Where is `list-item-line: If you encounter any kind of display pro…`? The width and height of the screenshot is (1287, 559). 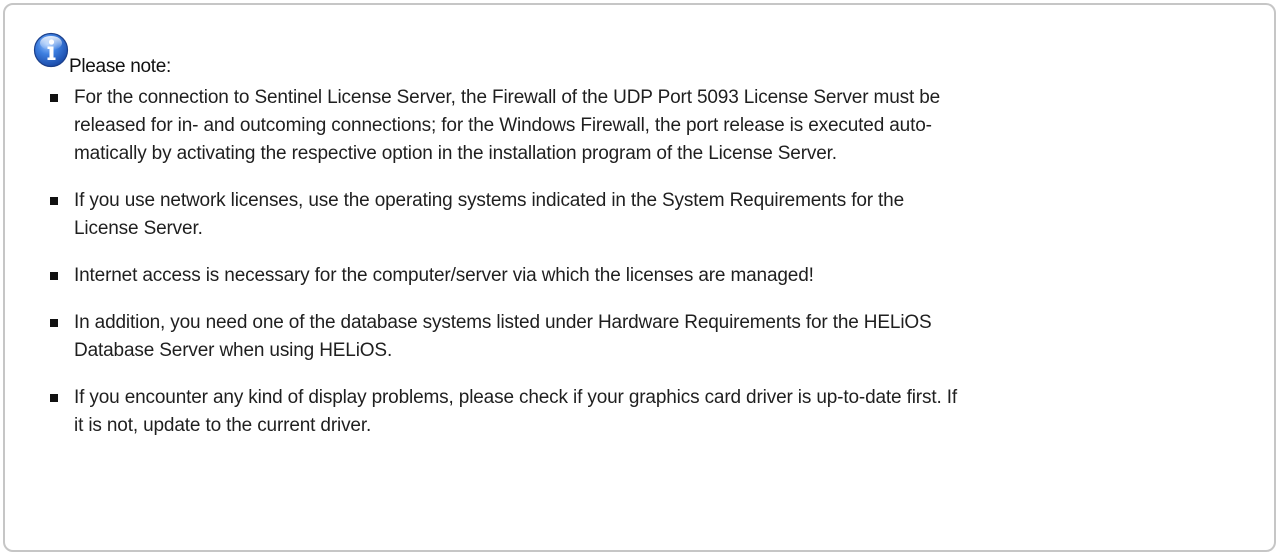 list-item-line: If you encounter any kind of display pro… is located at coordinates (515, 397).